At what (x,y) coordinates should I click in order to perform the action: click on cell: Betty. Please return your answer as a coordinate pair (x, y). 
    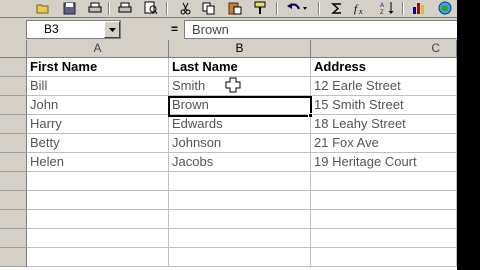
    Looking at the image, I should click on (98, 143).